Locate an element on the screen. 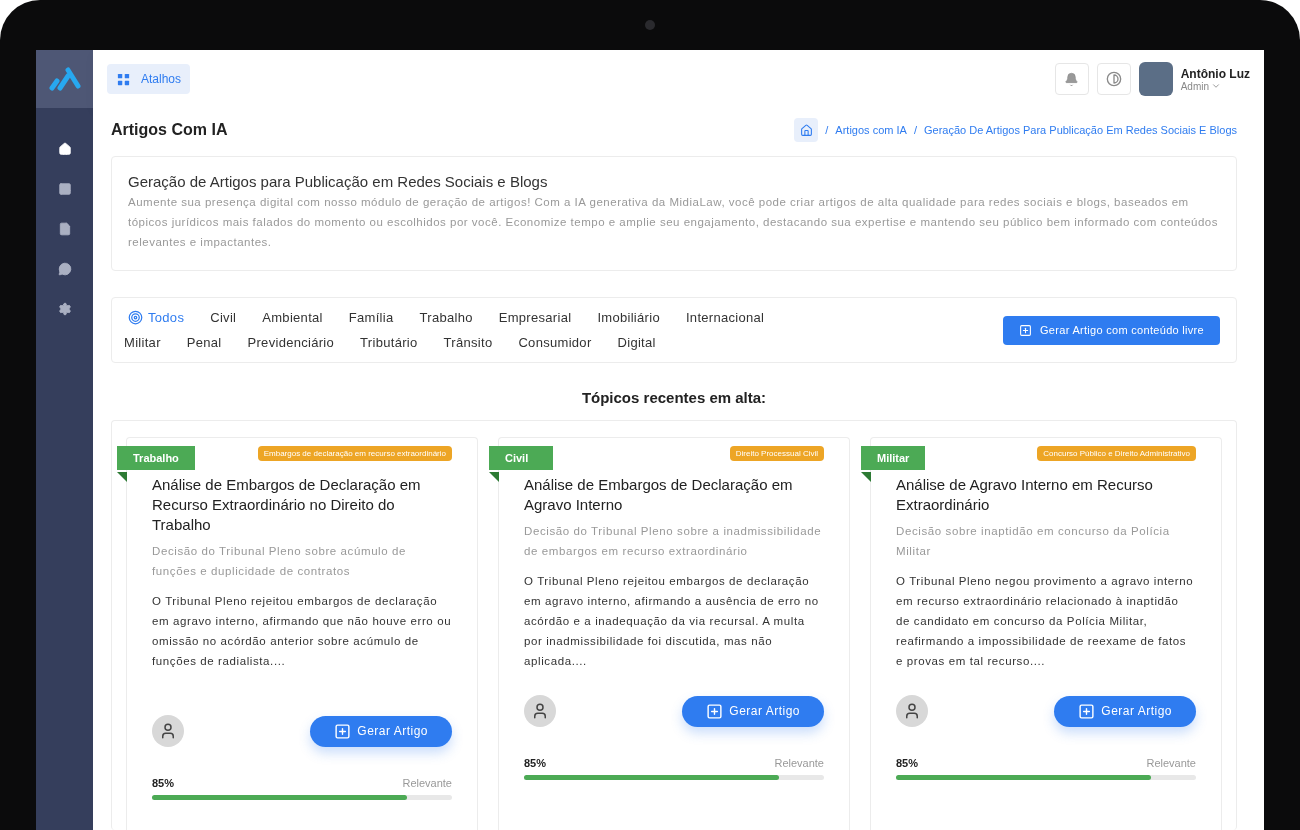 This screenshot has width=1300, height=830. chat-icon is located at coordinates (64, 269).